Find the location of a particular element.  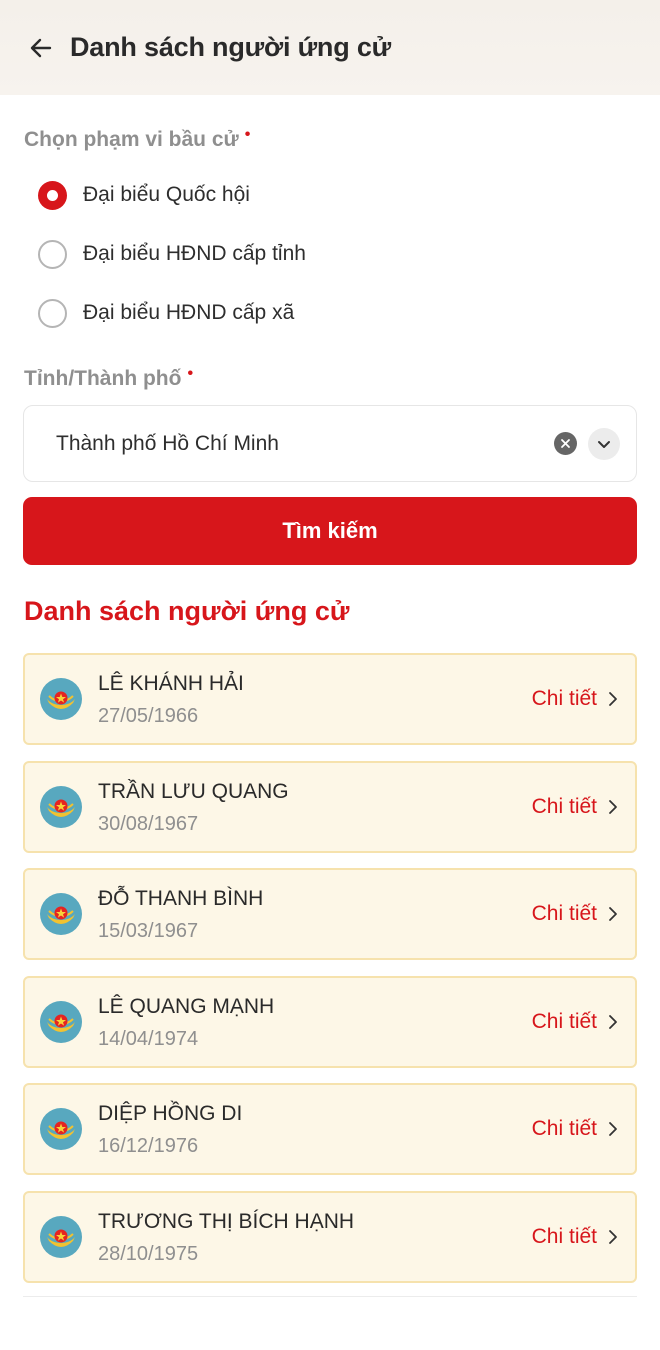

province-select: Thành phố Hồ Chí Minh is located at coordinates (330, 443).